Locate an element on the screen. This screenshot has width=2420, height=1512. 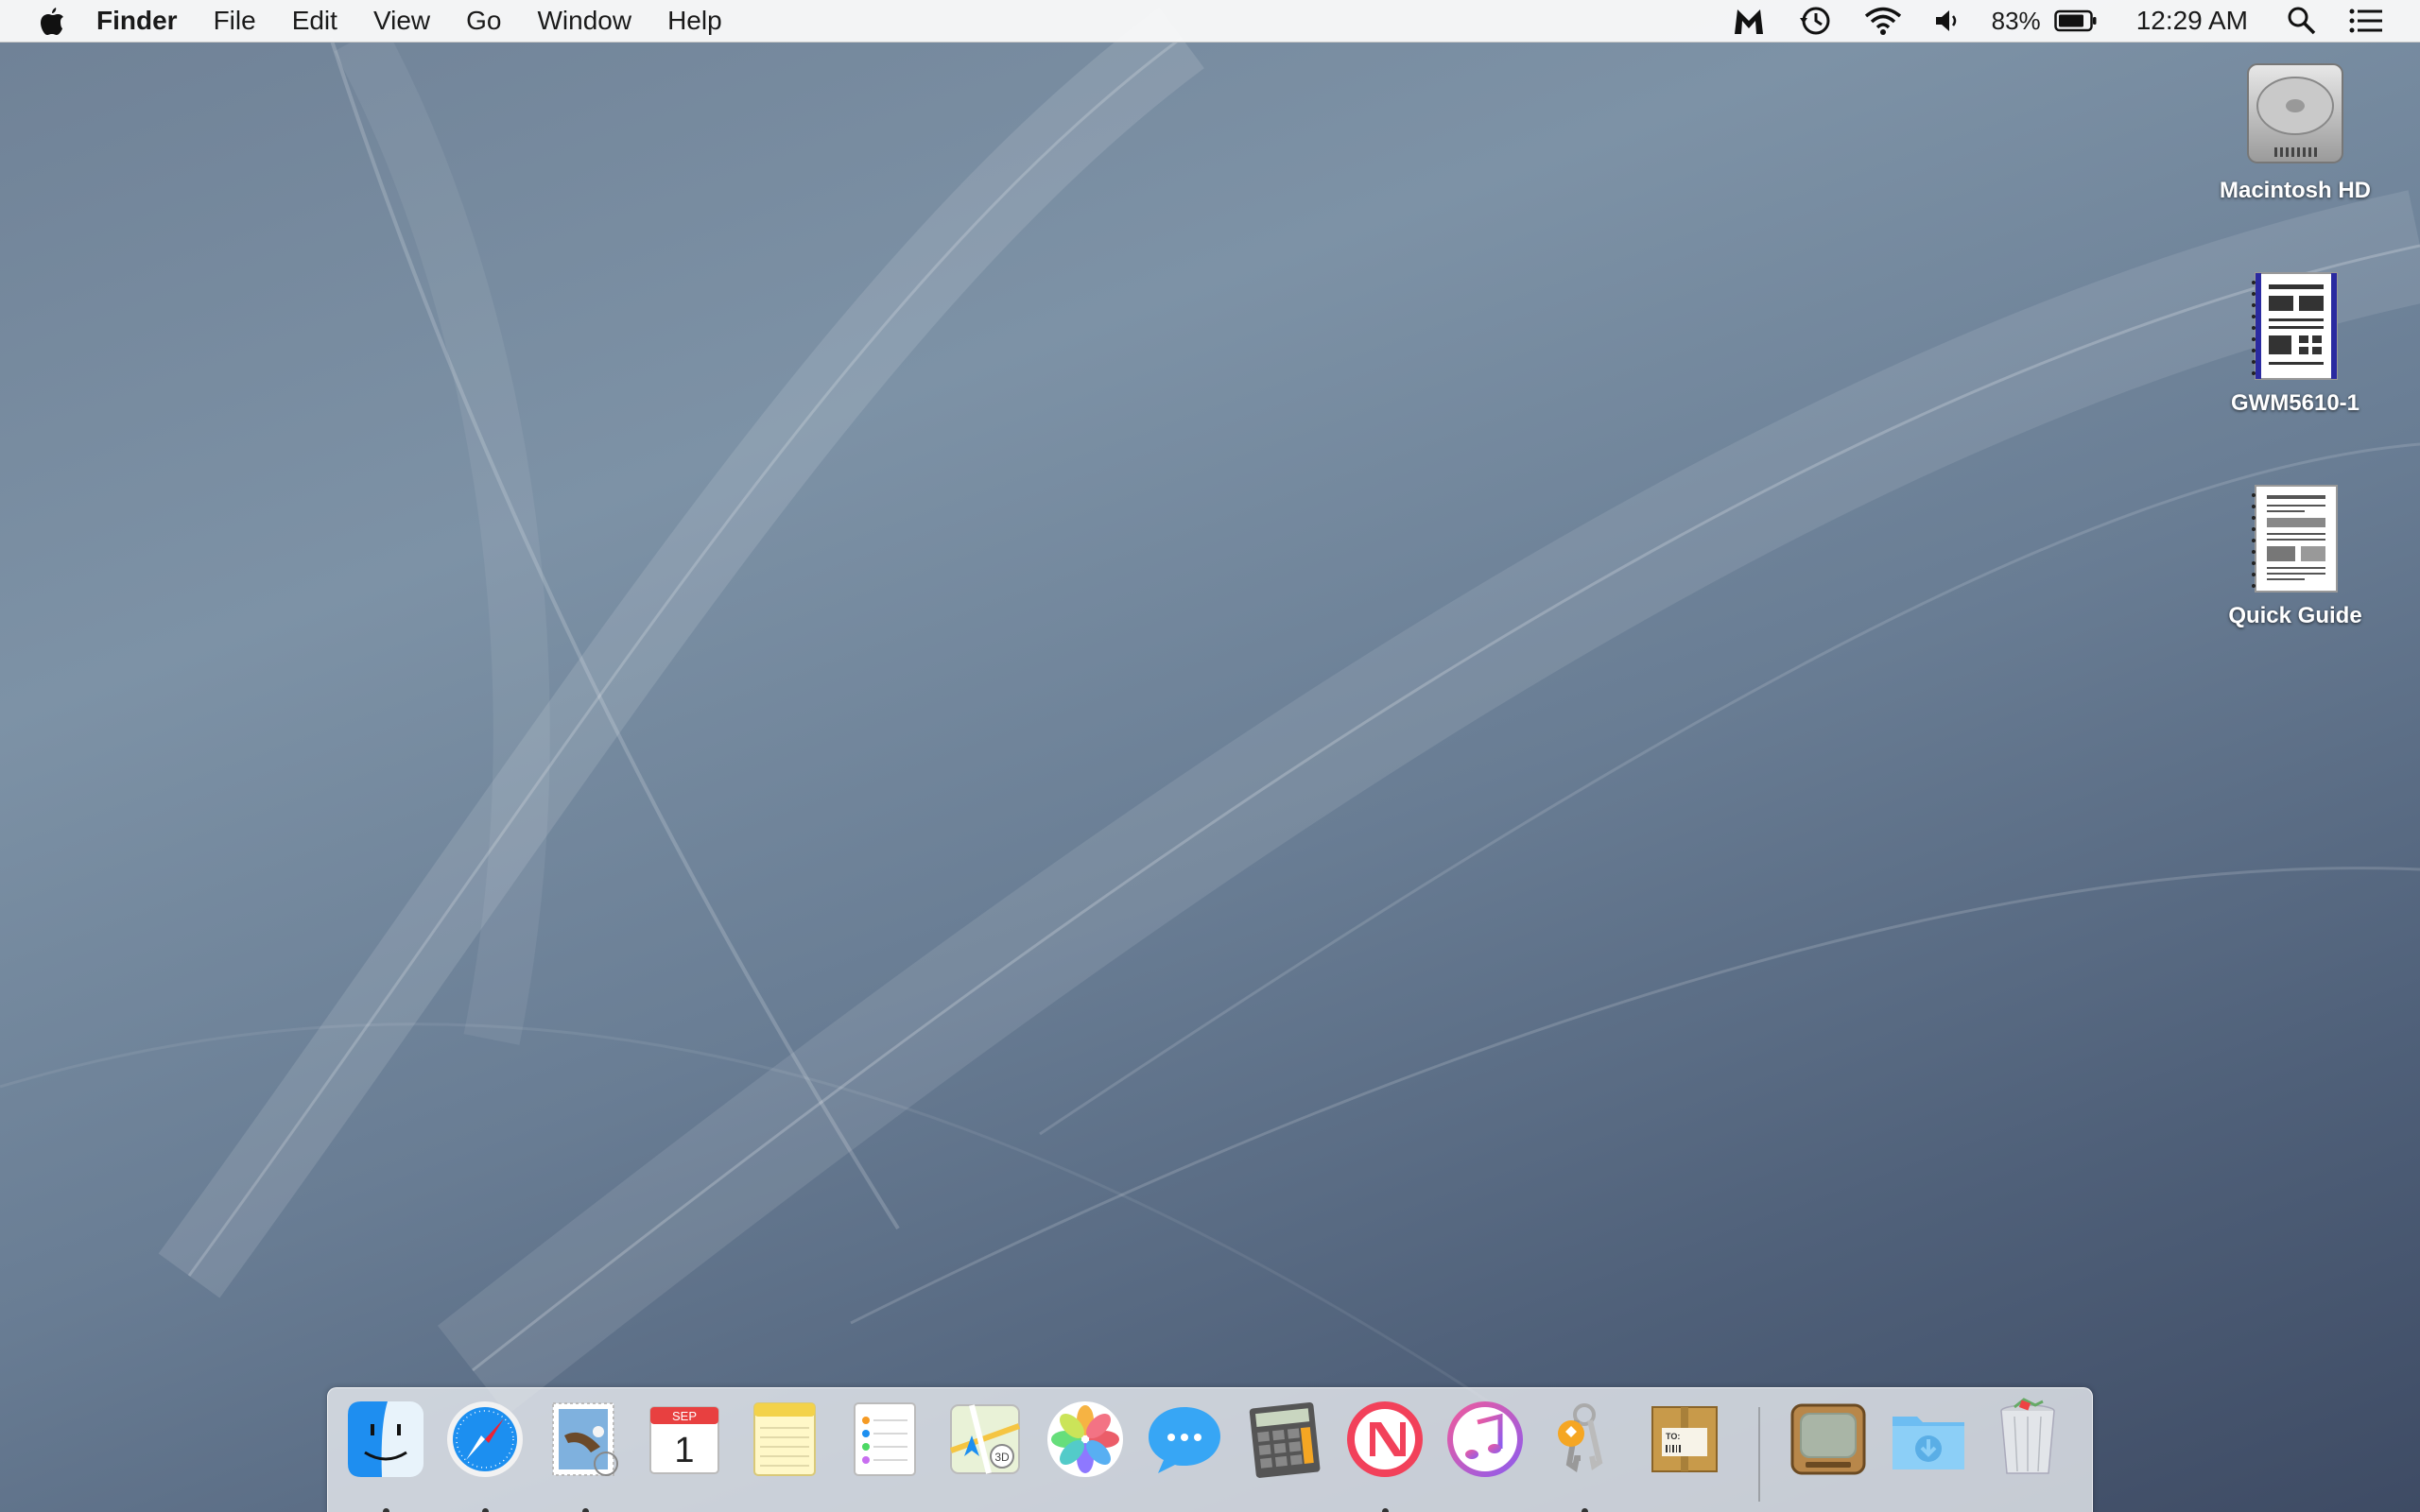
menu-clock: 12:29 AM is located at coordinates (2192, 21).